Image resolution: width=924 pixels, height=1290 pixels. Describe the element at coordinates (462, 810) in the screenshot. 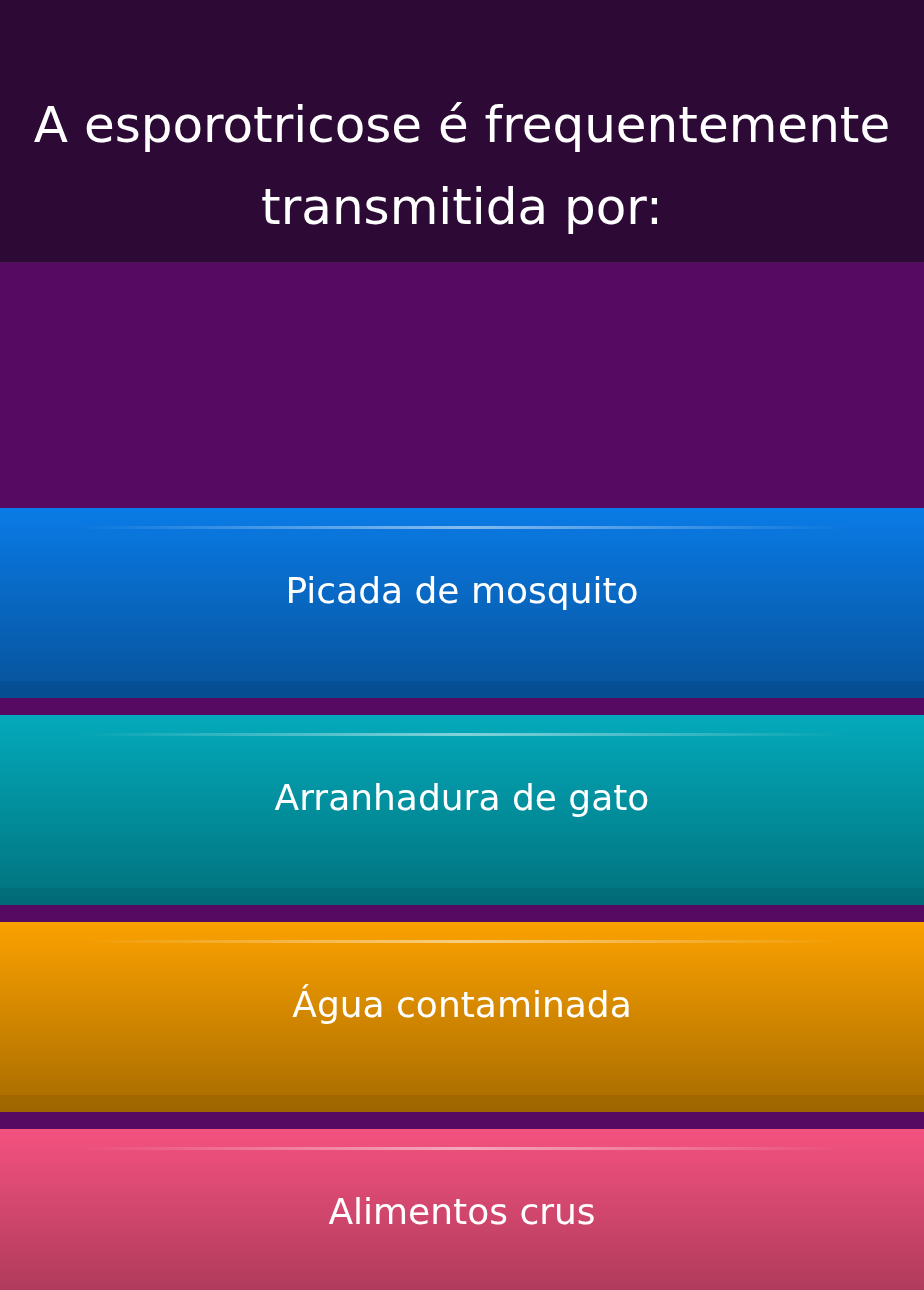

I see `answer-button: Arranhadura de gato` at that location.